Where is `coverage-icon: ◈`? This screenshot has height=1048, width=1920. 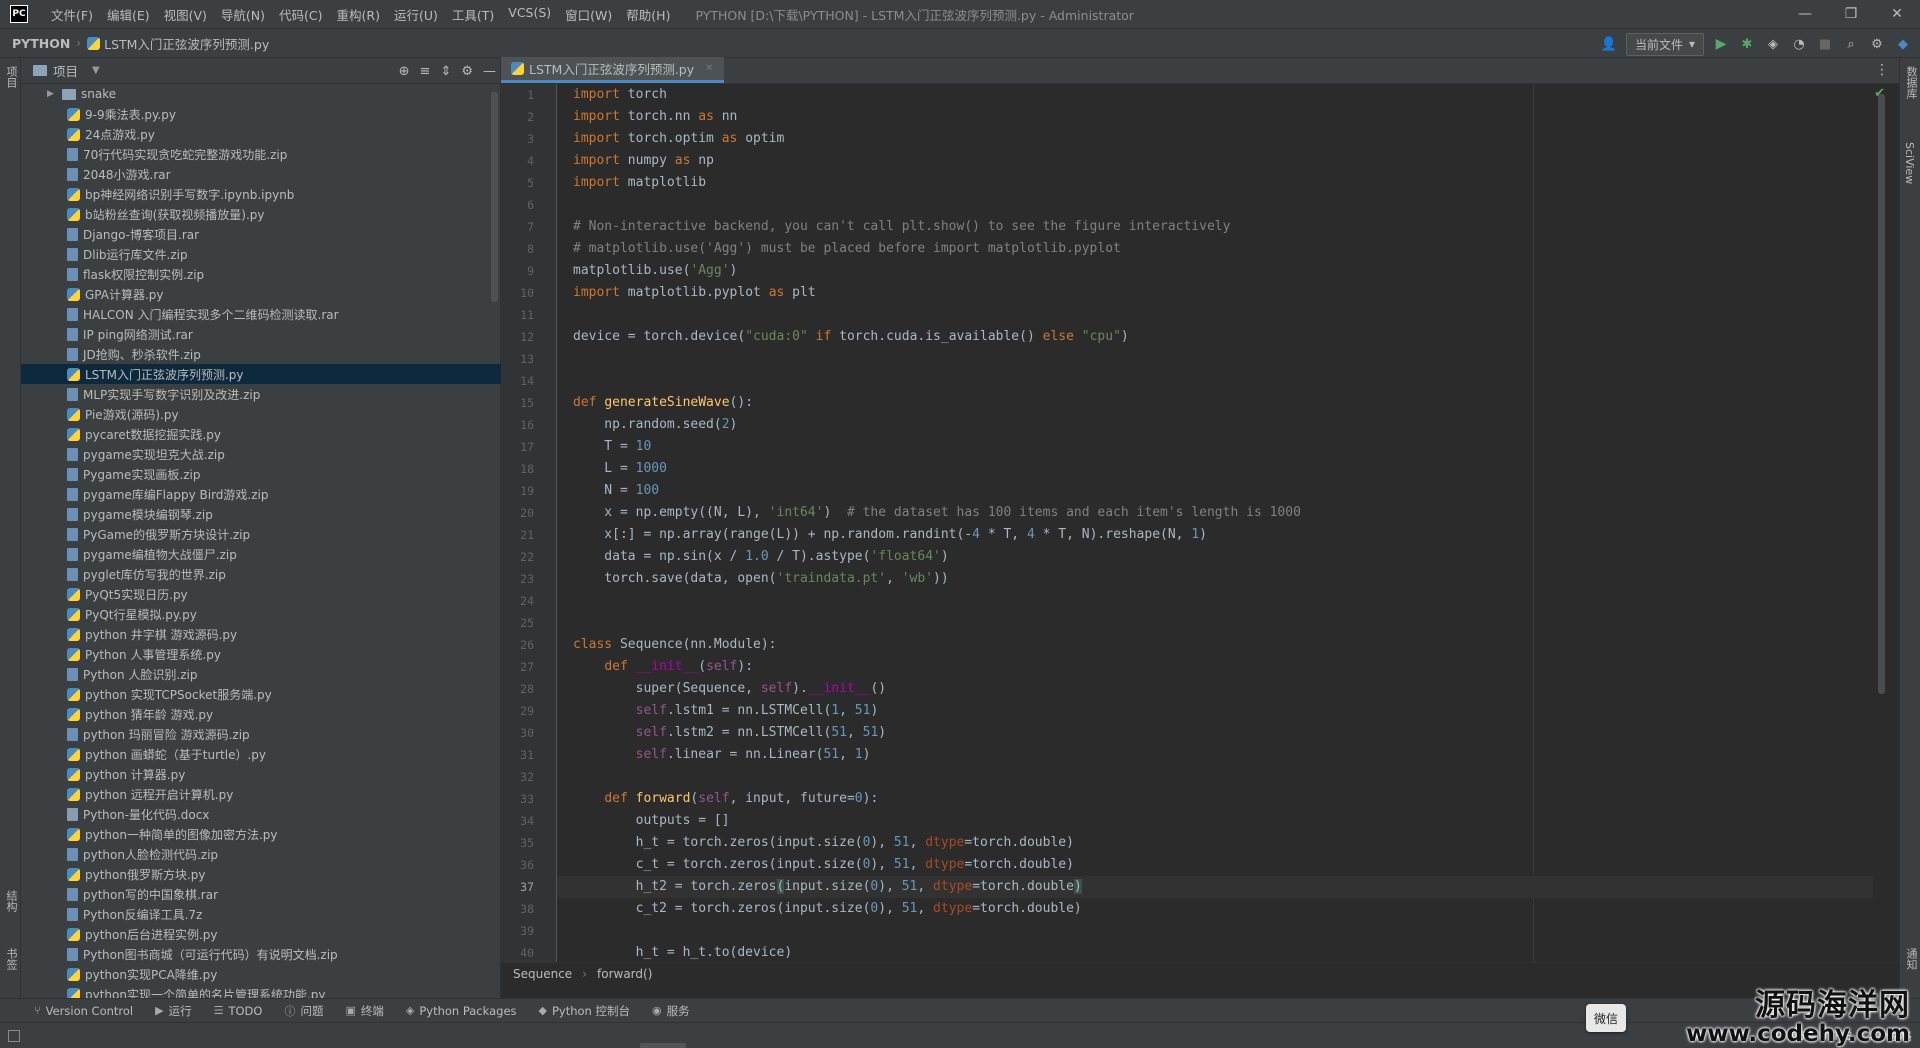 coverage-icon: ◈ is located at coordinates (1773, 44).